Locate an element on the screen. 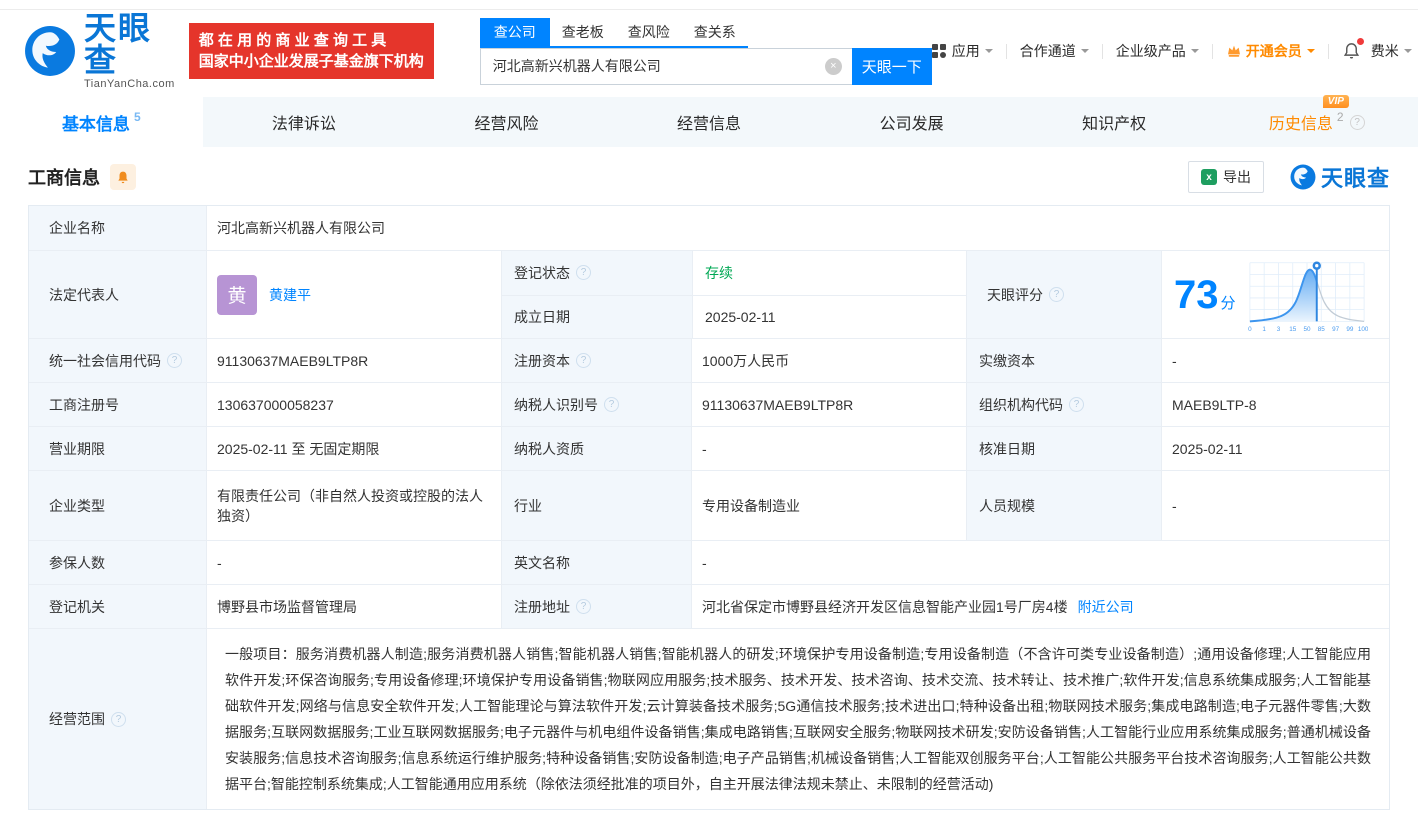  notification-dot is located at coordinates (1360, 41).